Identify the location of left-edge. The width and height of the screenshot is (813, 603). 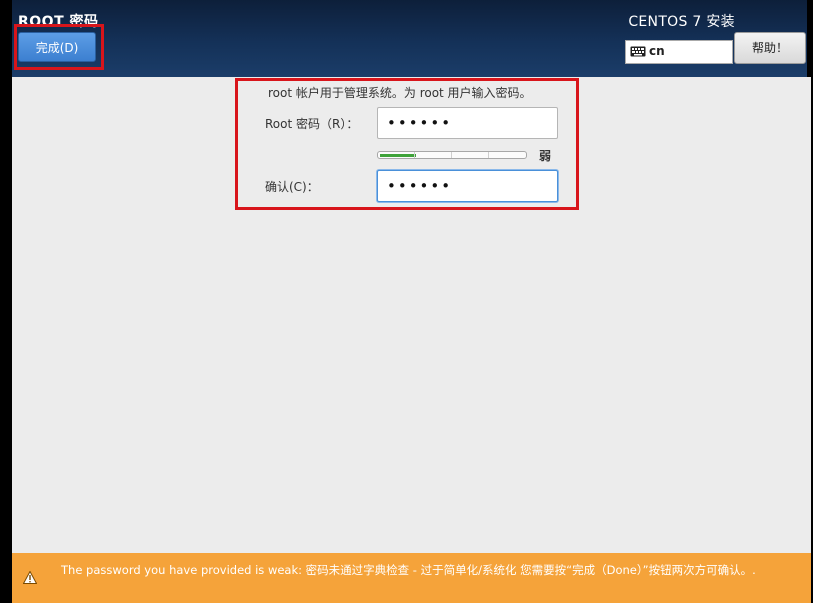
(6, 301).